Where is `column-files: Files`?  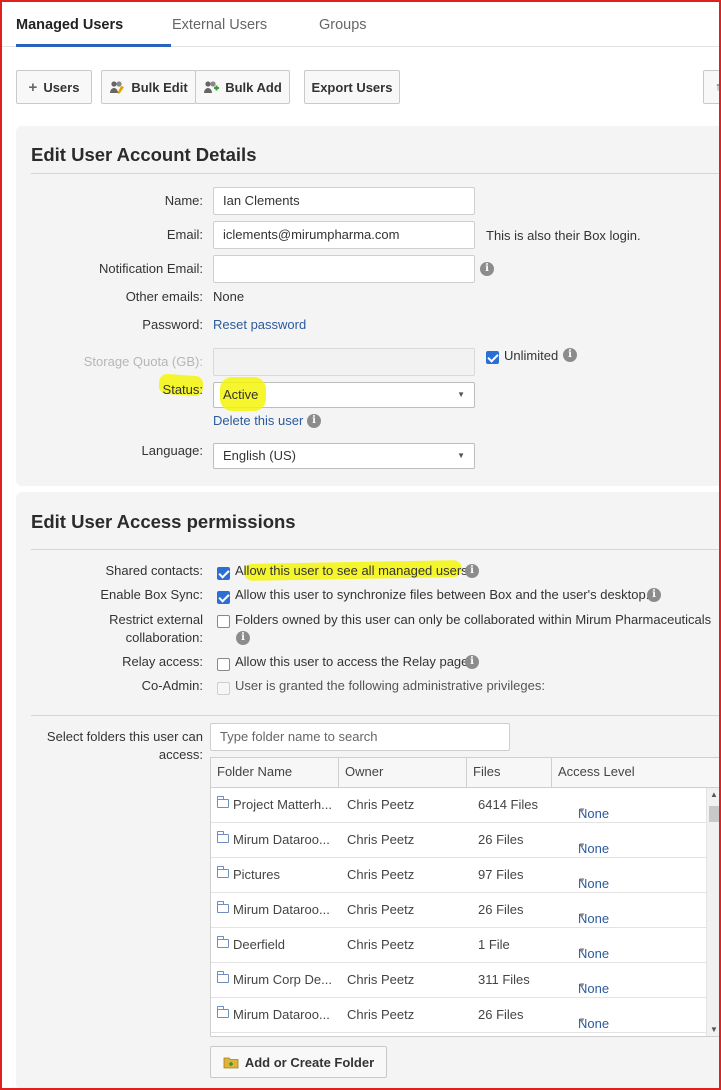
column-files: Files is located at coordinates (509, 773).